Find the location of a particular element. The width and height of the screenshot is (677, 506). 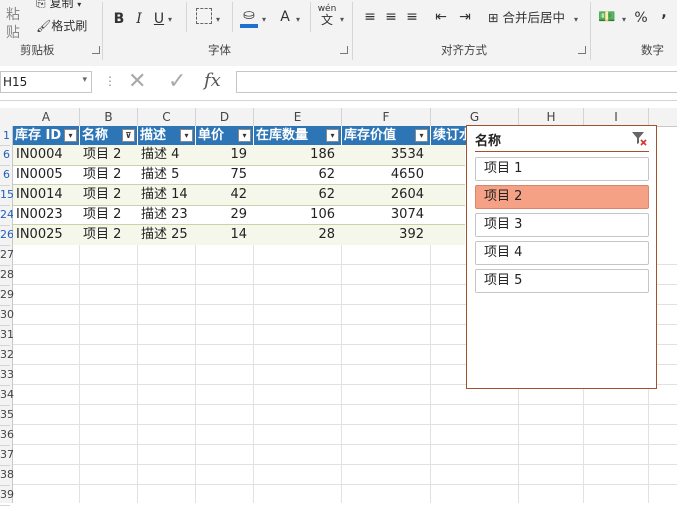

percent-button: % is located at coordinates (641, 18).